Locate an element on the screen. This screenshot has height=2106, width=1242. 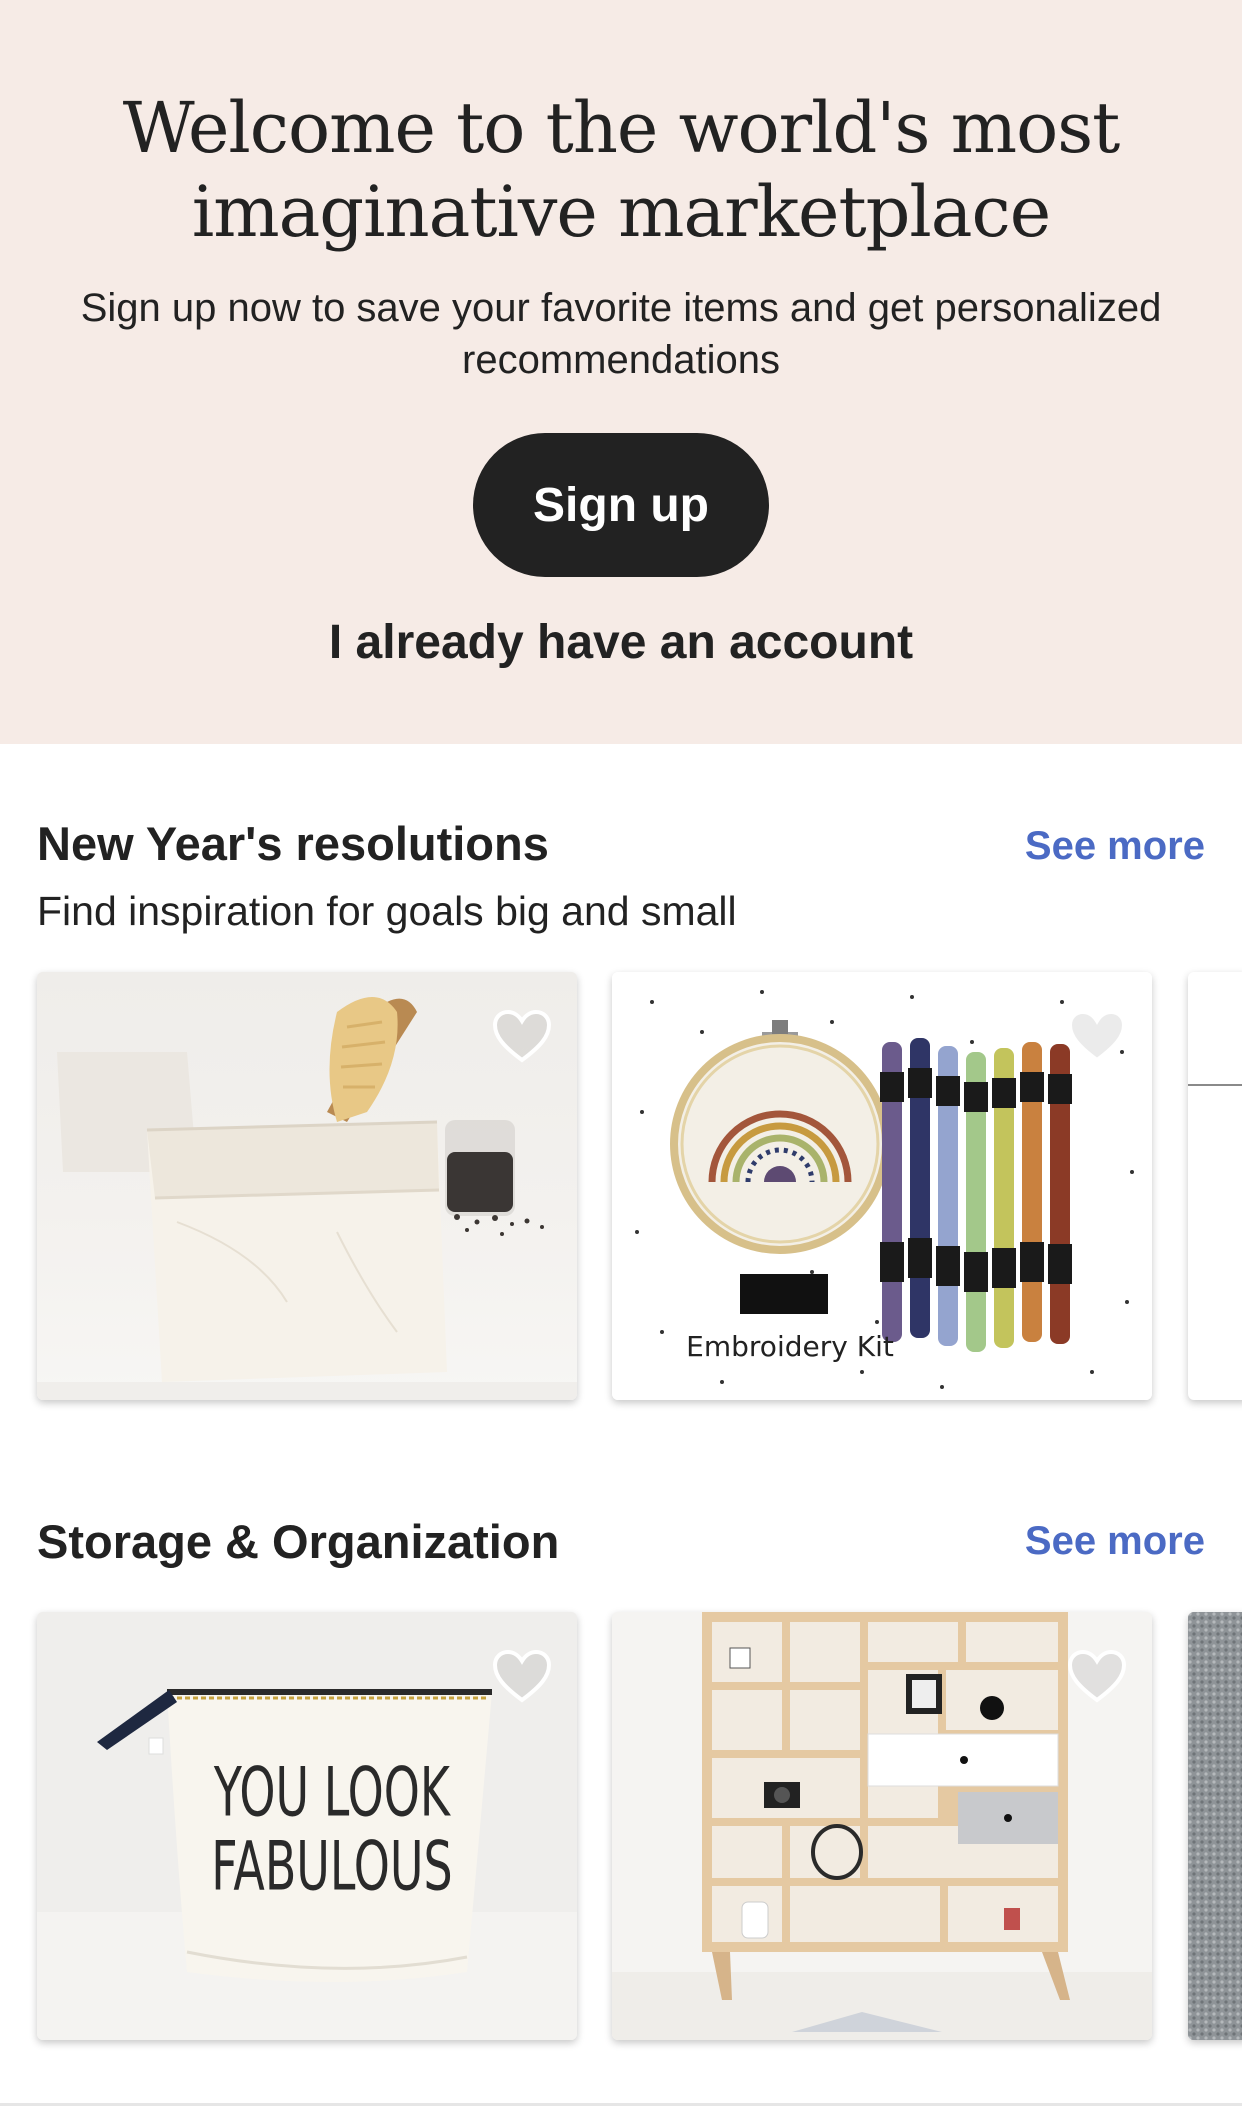
pouch-text-line-2: FABULOUS is located at coordinates (331, 1866).